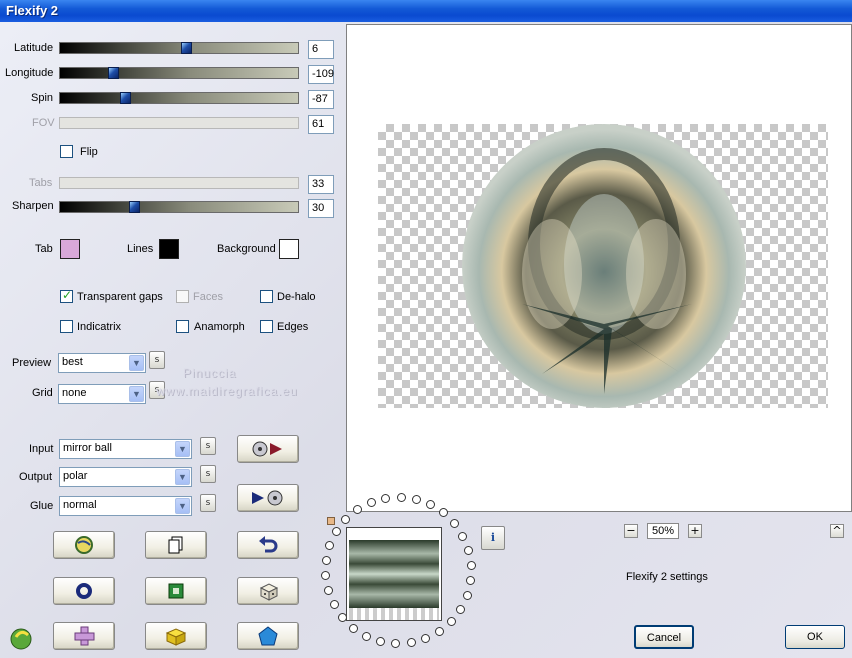  I want to click on latitude-slider, so click(179, 48).